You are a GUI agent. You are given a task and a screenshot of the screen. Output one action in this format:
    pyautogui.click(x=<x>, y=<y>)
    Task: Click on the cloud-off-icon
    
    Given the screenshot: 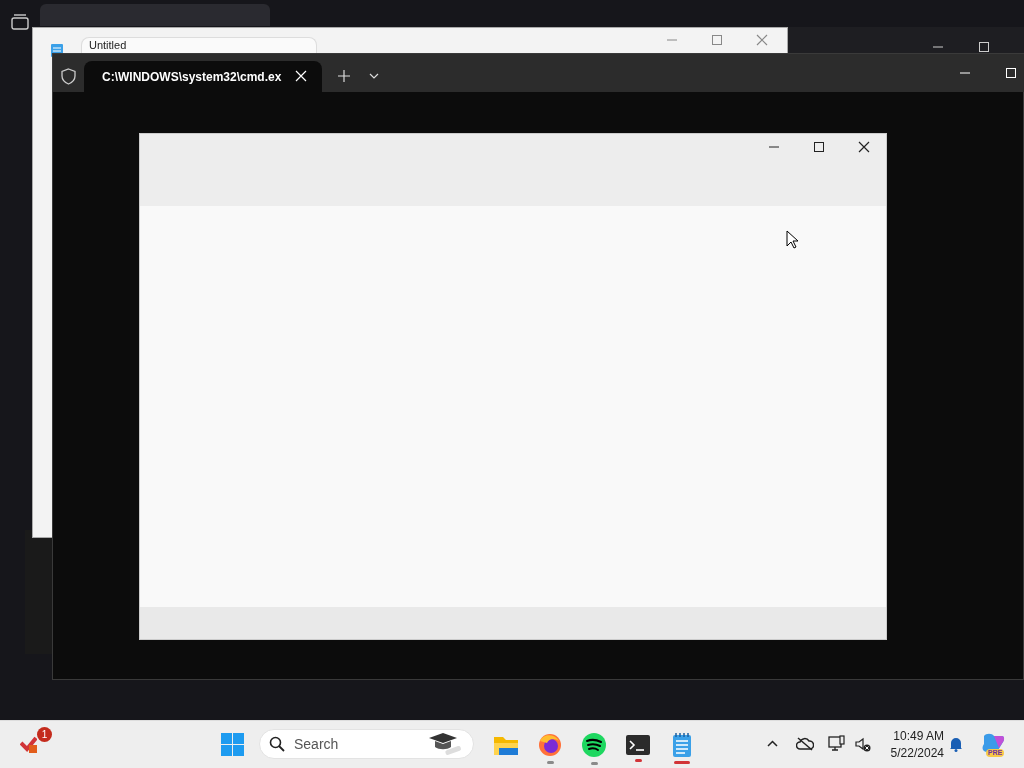 What is the action you would take?
    pyautogui.click(x=805, y=744)
    